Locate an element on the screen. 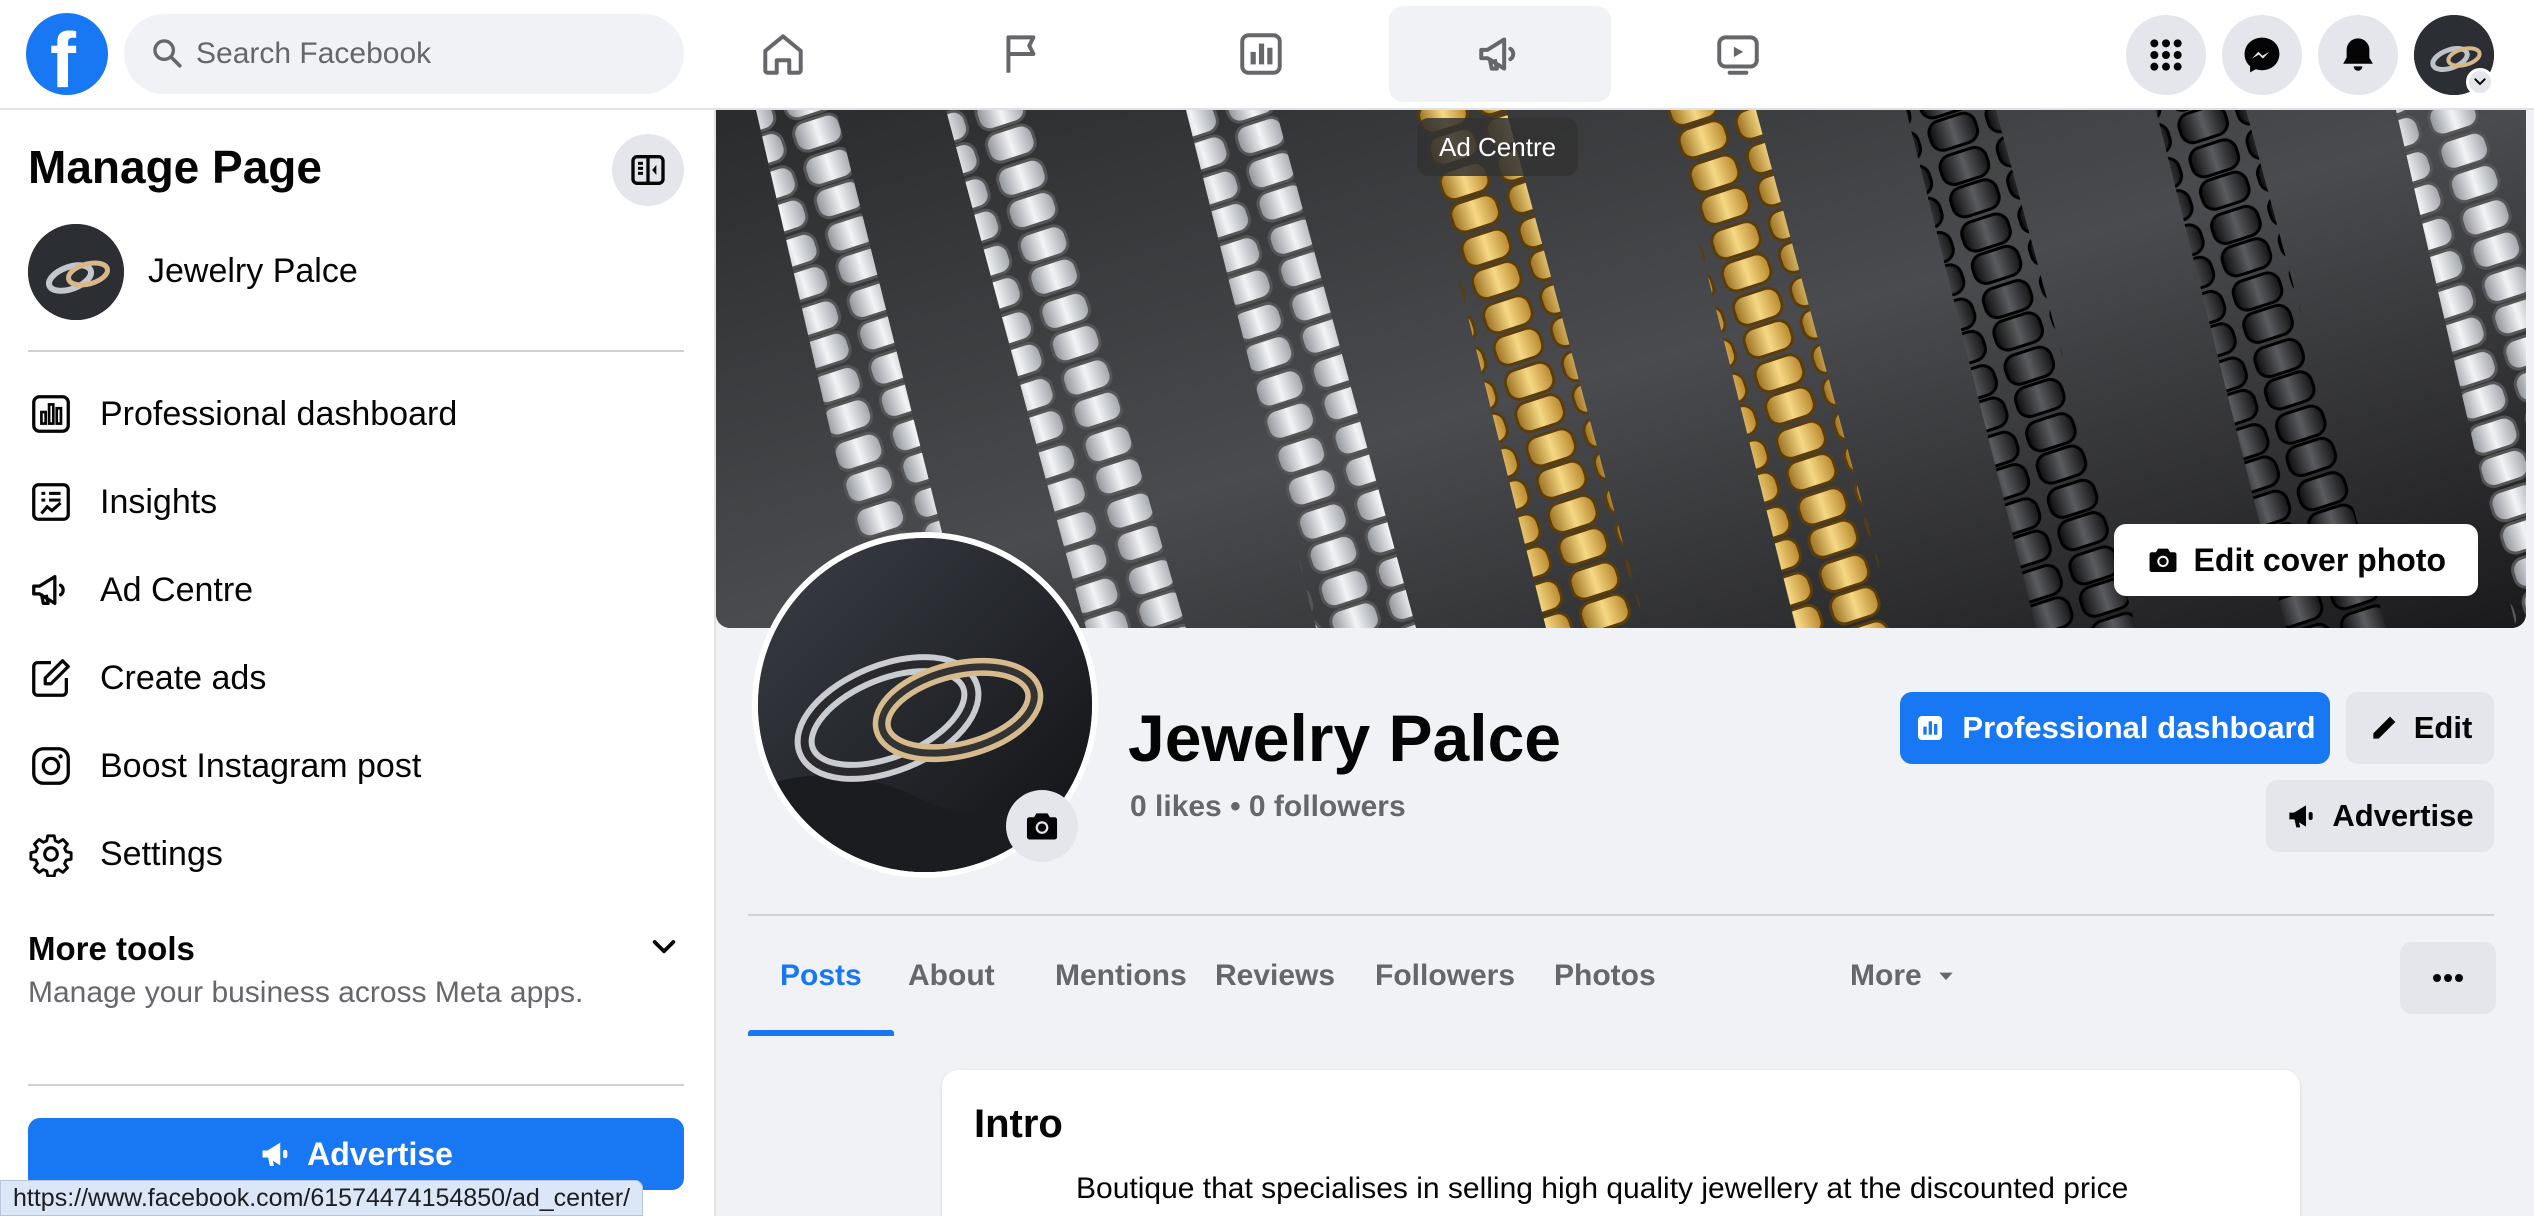 The image size is (2534, 1216). nav-home-tab is located at coordinates (783, 54).